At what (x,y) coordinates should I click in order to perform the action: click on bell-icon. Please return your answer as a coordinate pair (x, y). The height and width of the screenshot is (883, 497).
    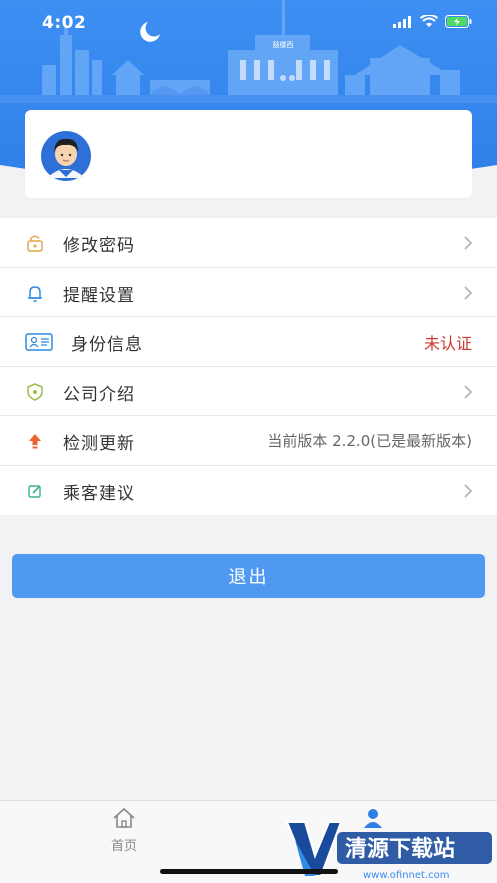
    Looking at the image, I should click on (35, 293).